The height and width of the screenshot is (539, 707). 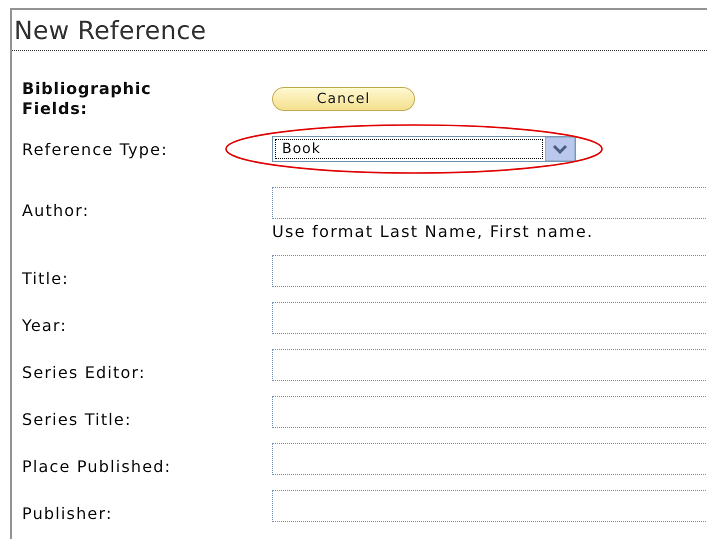 I want to click on section-label: Bibliographic Fields:, so click(x=86, y=99).